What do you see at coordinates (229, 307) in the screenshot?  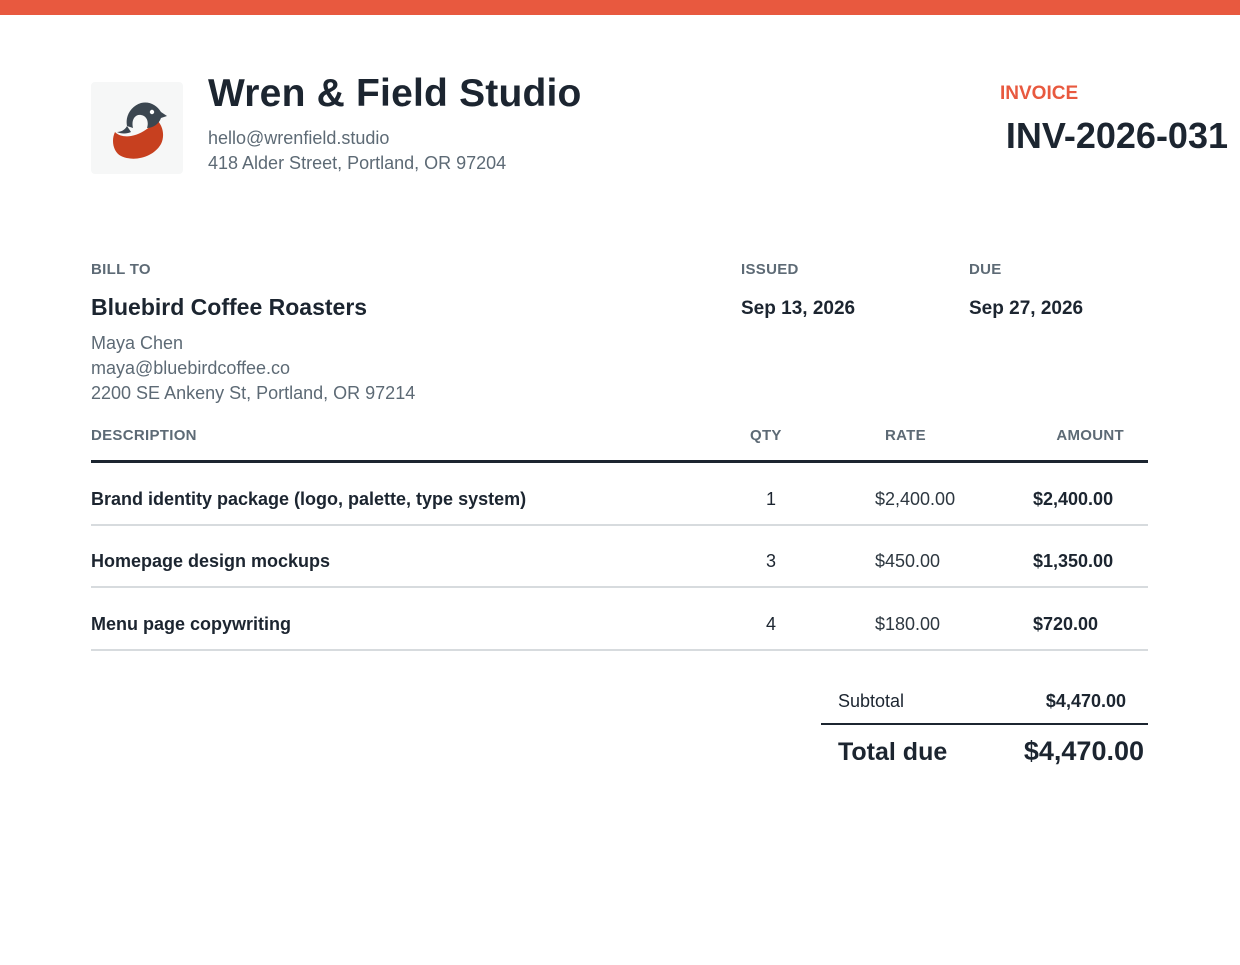 I see `client-name: Bluebird Coffee Roasters` at bounding box center [229, 307].